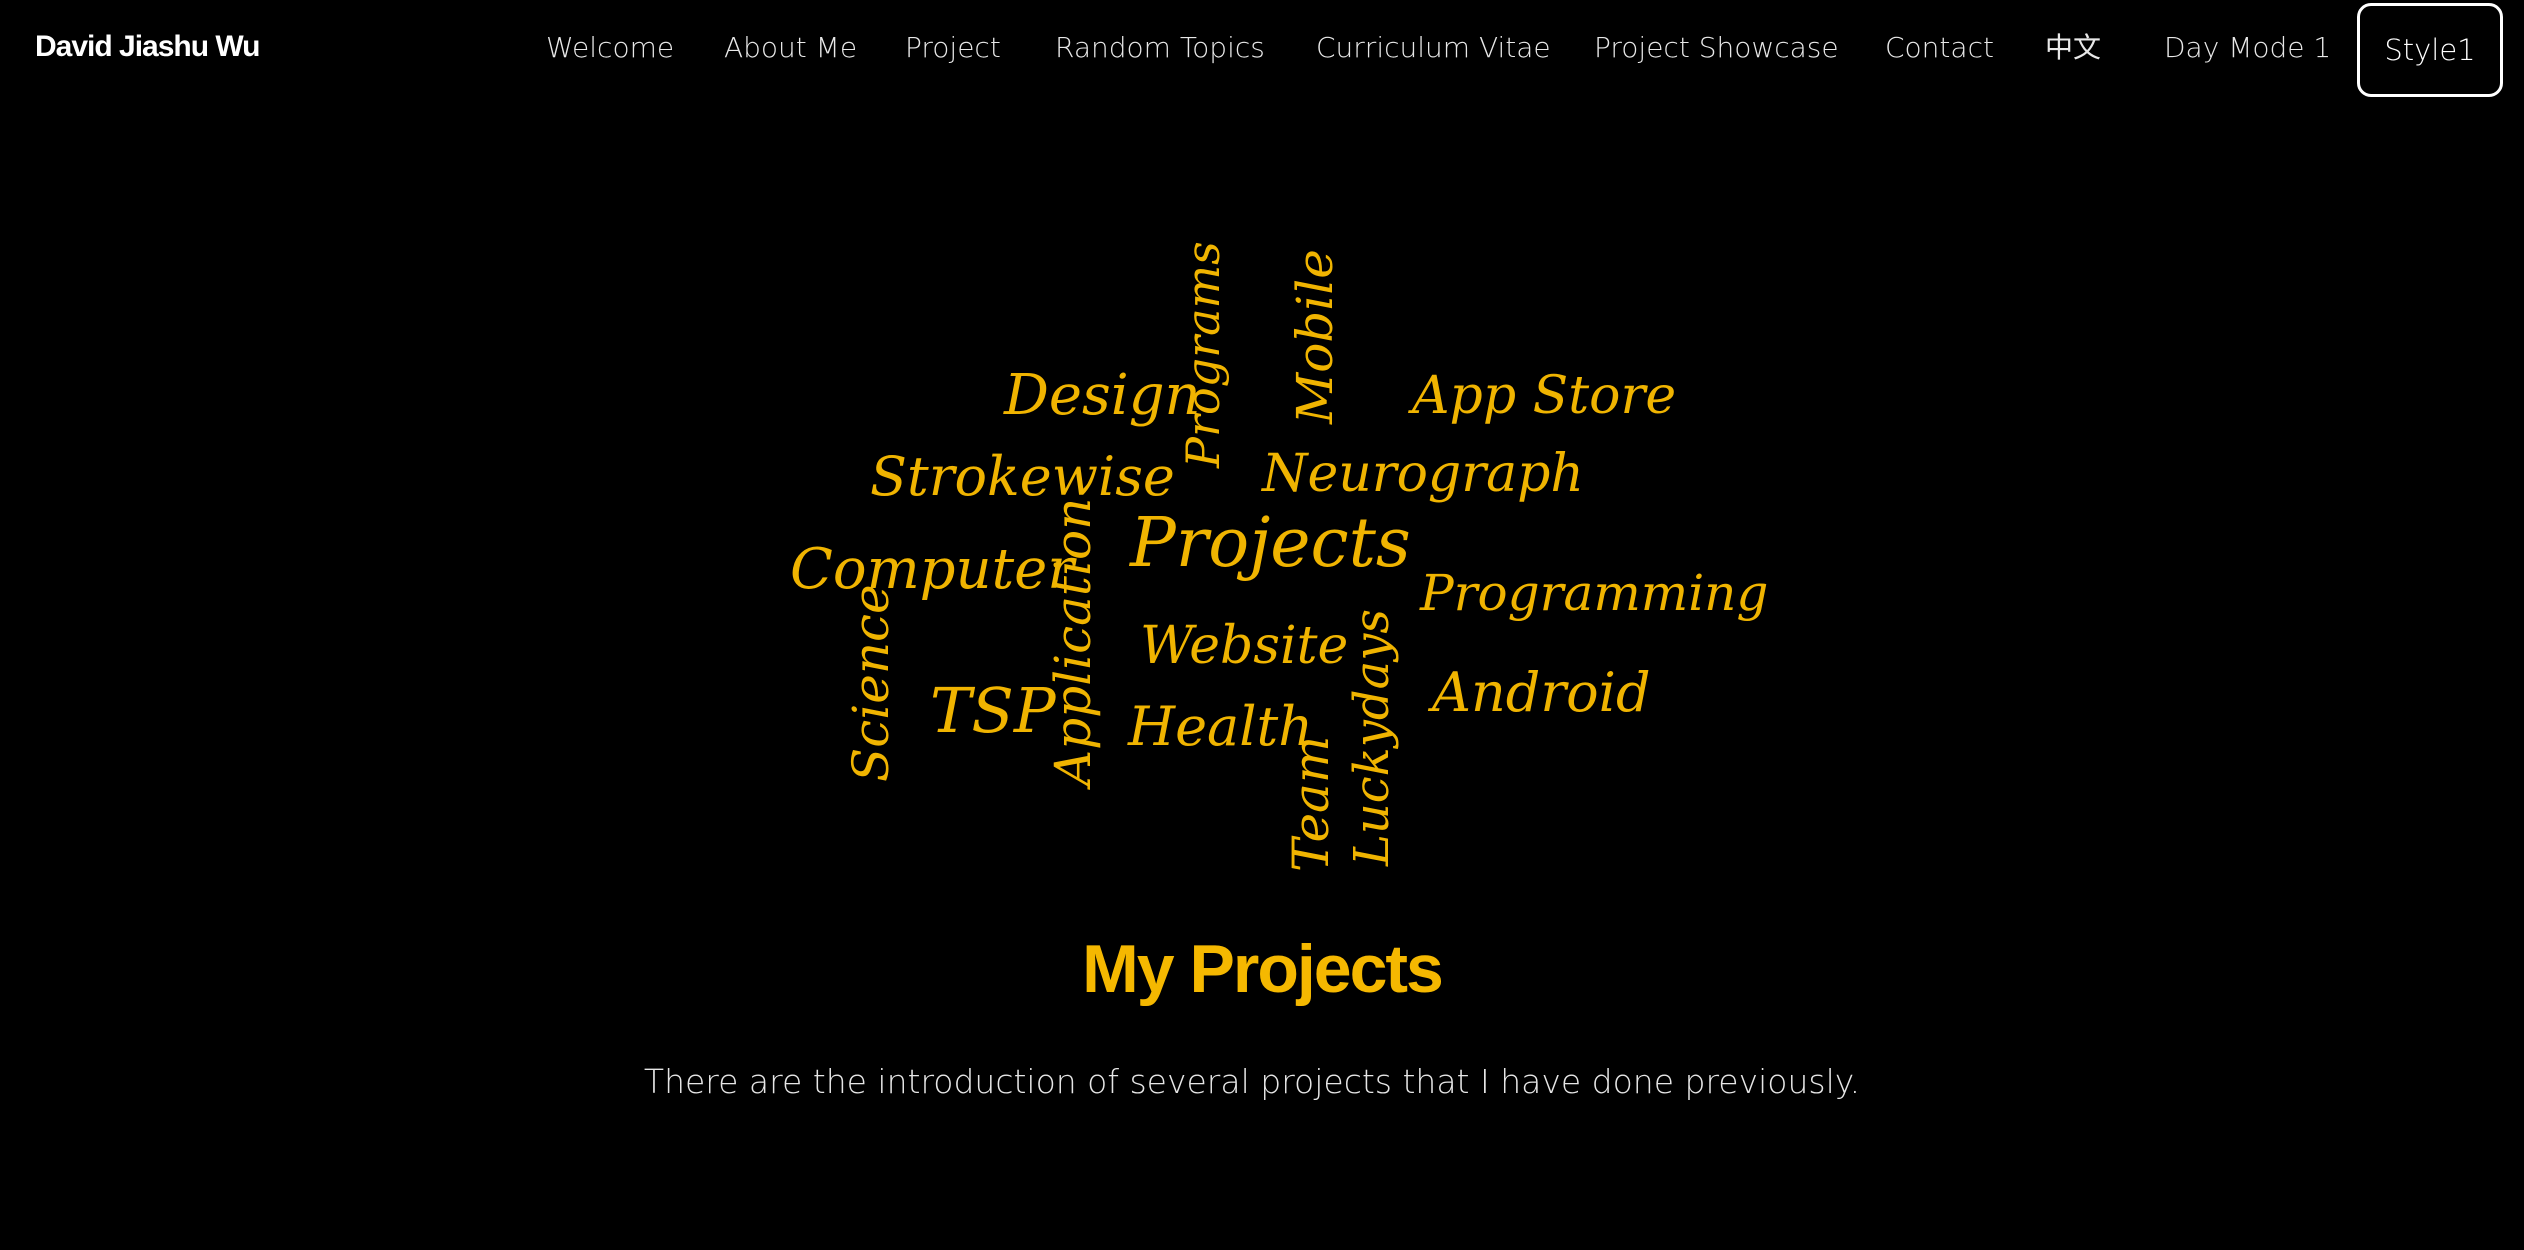 The width and height of the screenshot is (2524, 1250). What do you see at coordinates (790, 48) in the screenshot?
I see `nav-item-about-me: About Me` at bounding box center [790, 48].